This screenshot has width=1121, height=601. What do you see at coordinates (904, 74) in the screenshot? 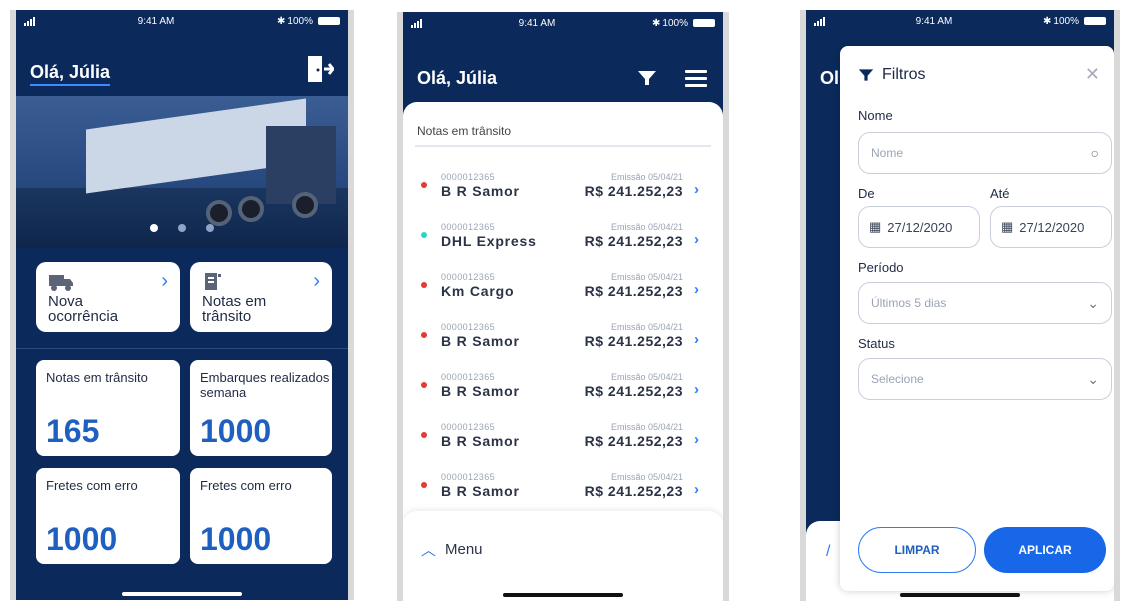
I see `modal-title: Filtros` at bounding box center [904, 74].